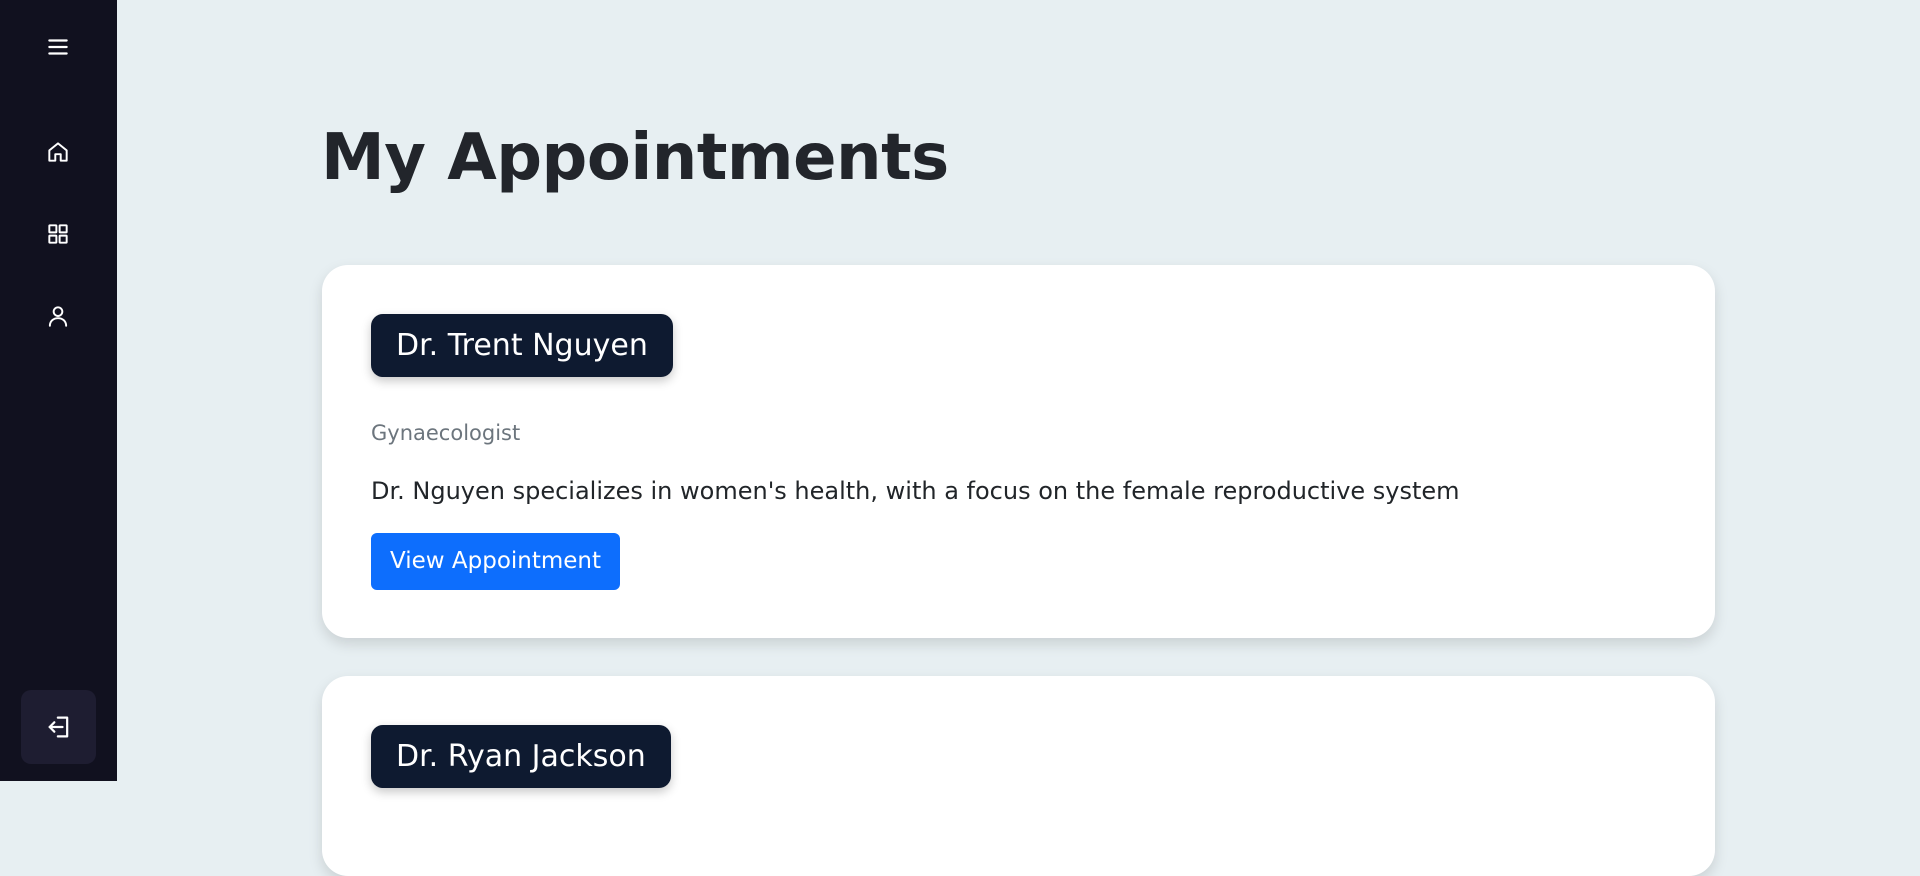 The image size is (1920, 876). I want to click on home-icon, so click(58, 152).